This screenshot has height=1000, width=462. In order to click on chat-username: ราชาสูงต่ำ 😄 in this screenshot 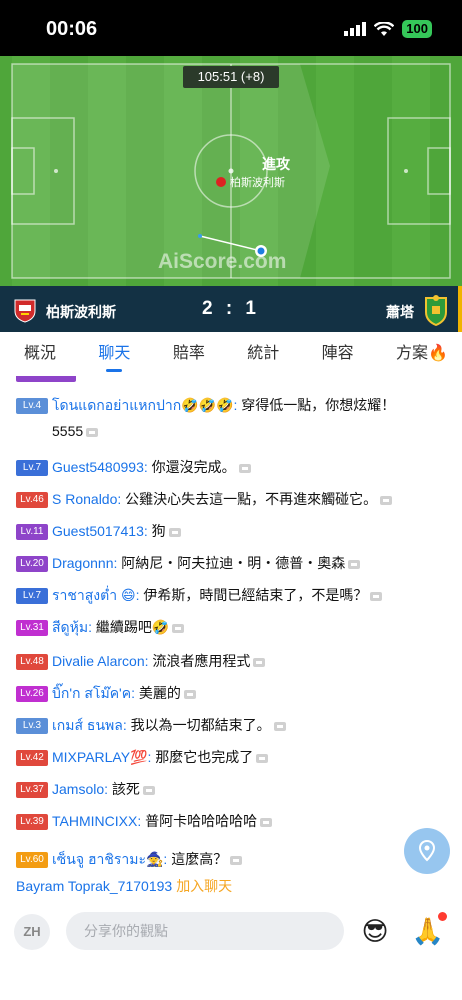, I will do `click(94, 595)`.